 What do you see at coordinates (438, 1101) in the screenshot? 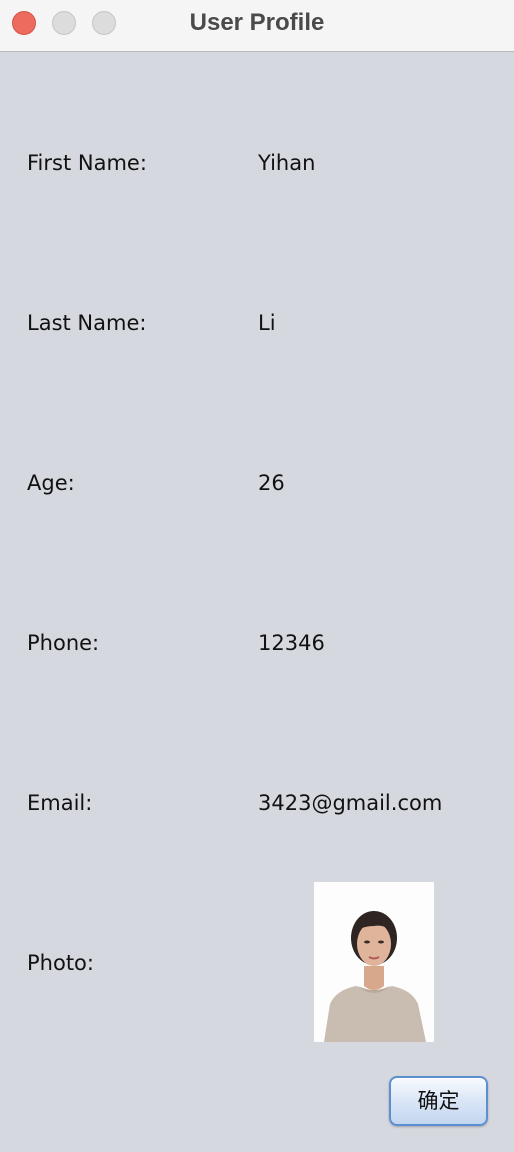
I see `ok-button: 确定` at bounding box center [438, 1101].